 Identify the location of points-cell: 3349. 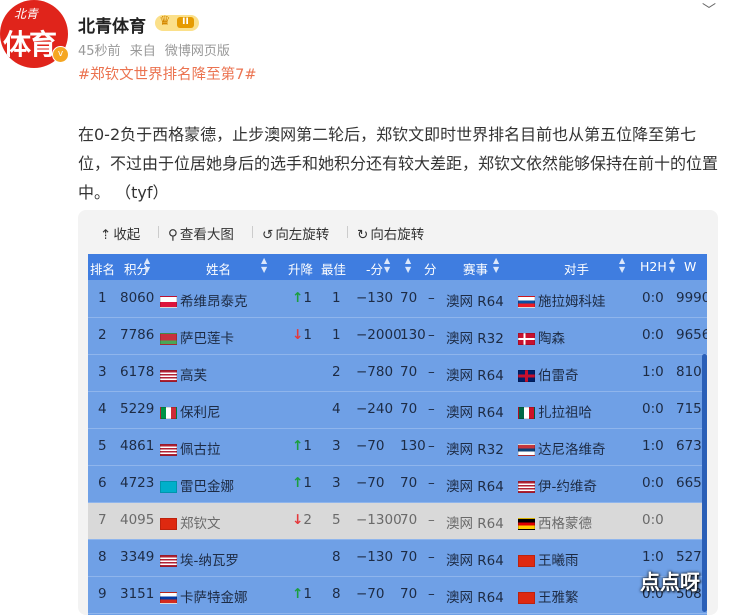
(137, 557).